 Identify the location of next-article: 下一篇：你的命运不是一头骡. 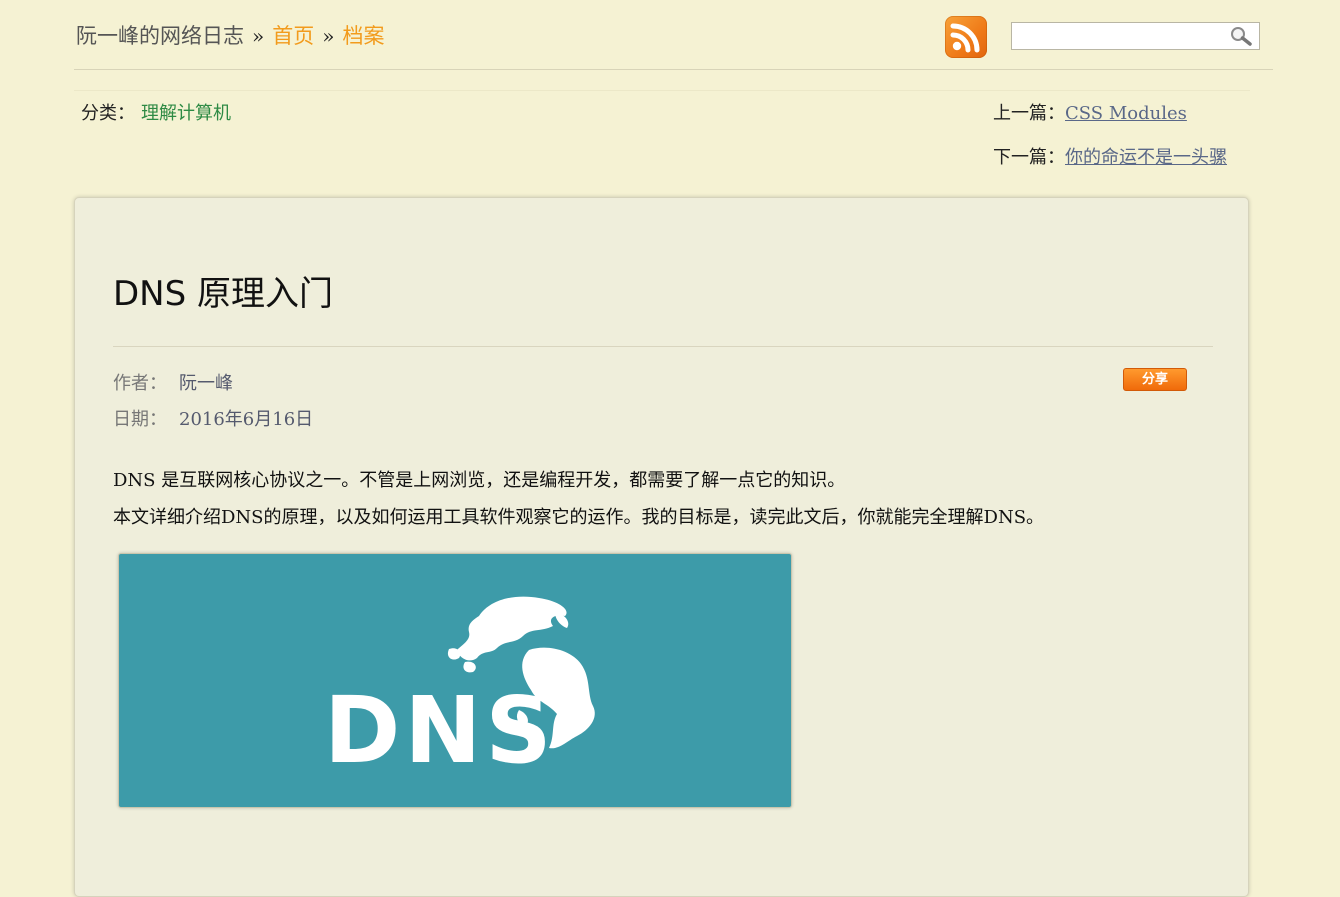
(1110, 167).